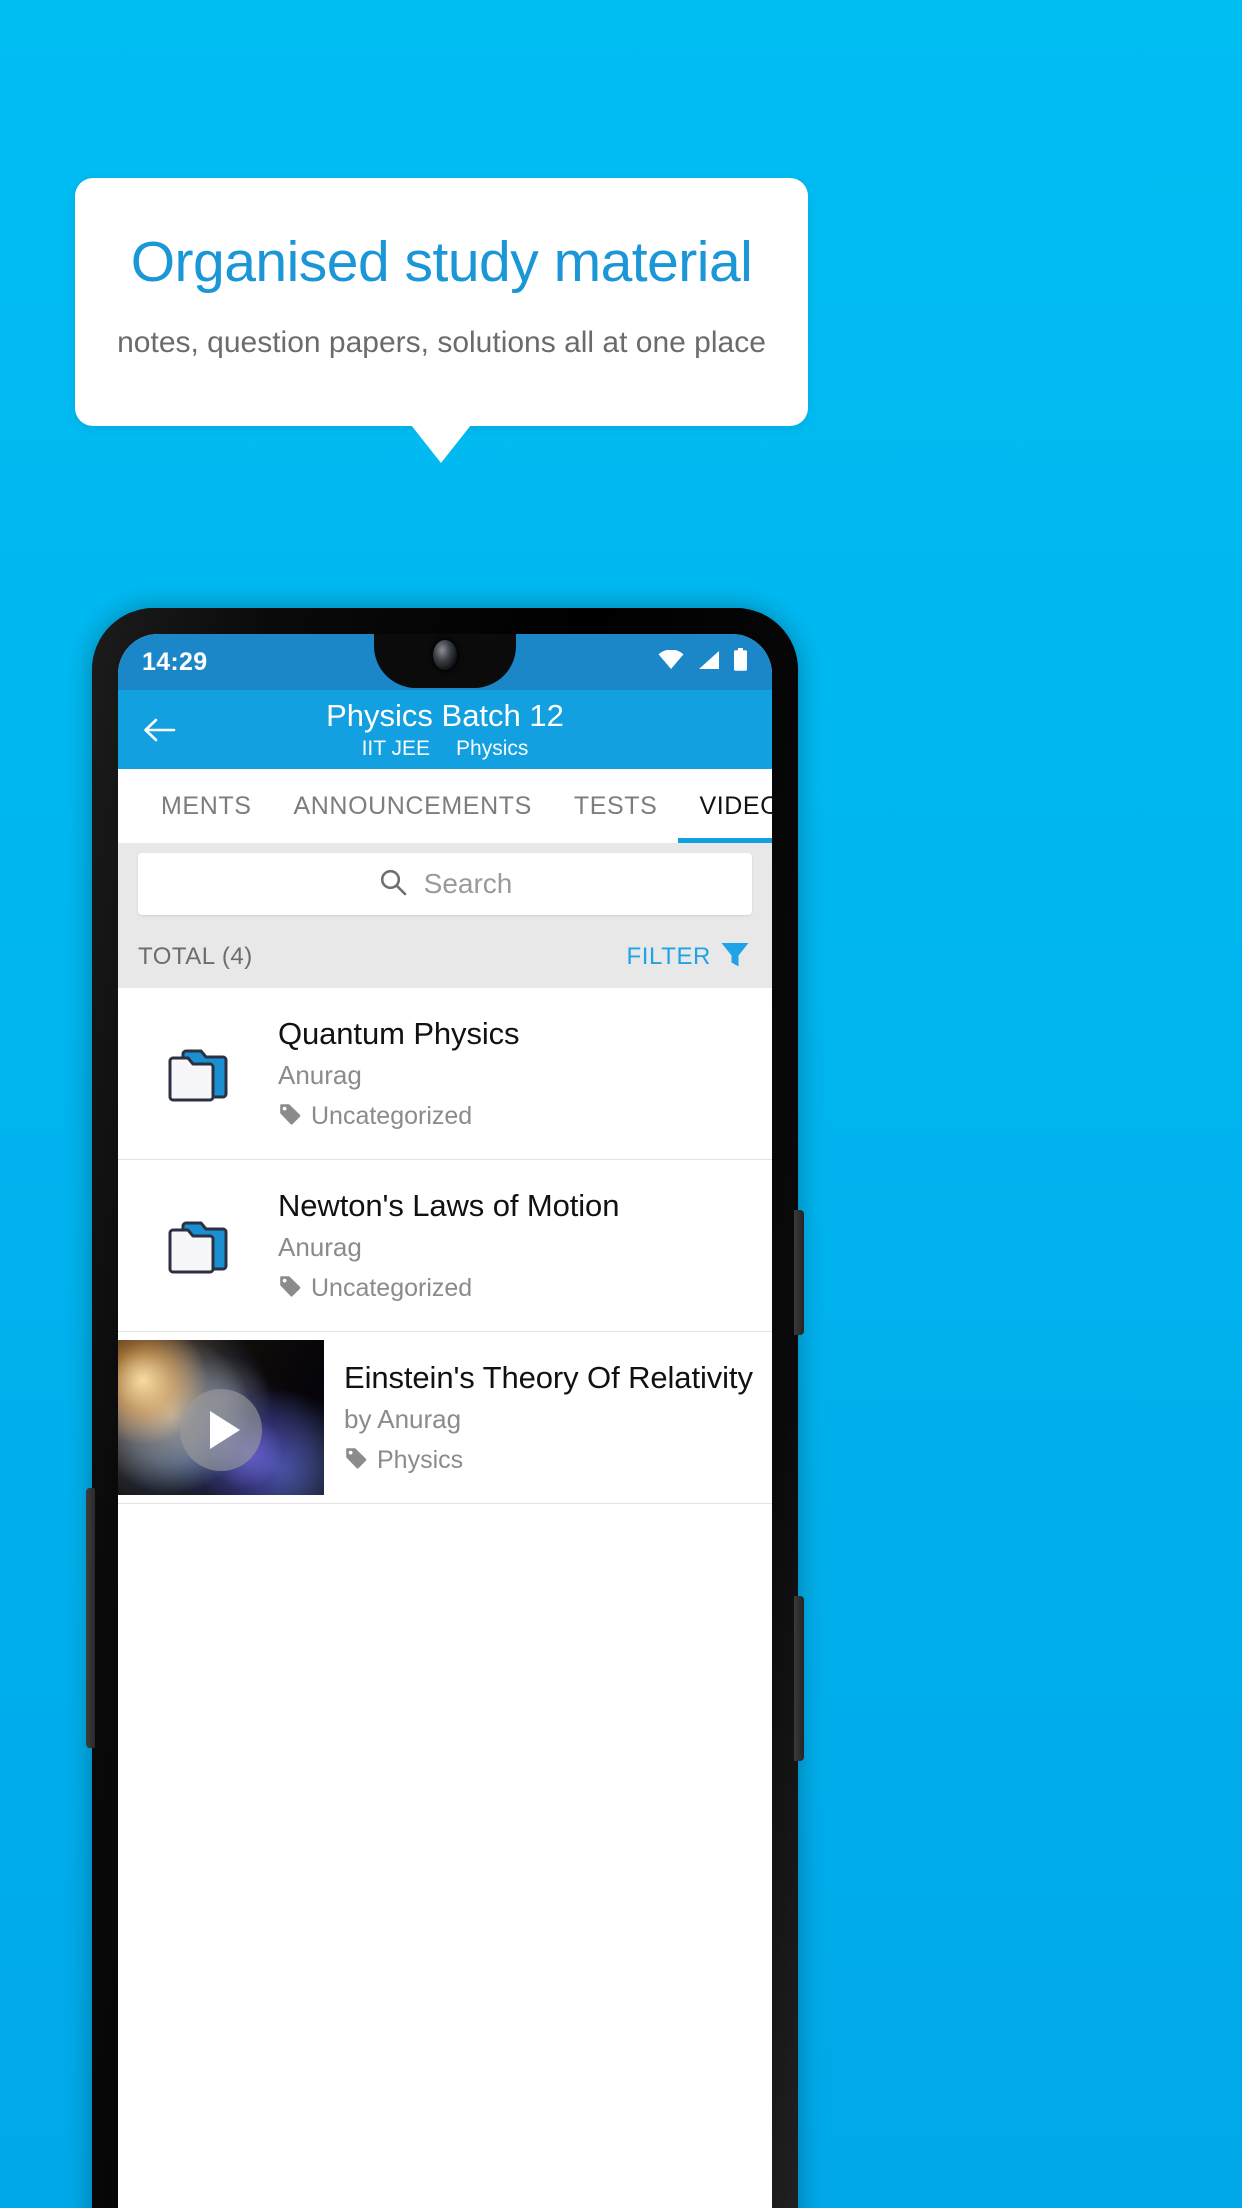 This screenshot has height=2208, width=1242. Describe the element at coordinates (445, 957) in the screenshot. I see `list-header: TOTAL (4) FILTER` at that location.